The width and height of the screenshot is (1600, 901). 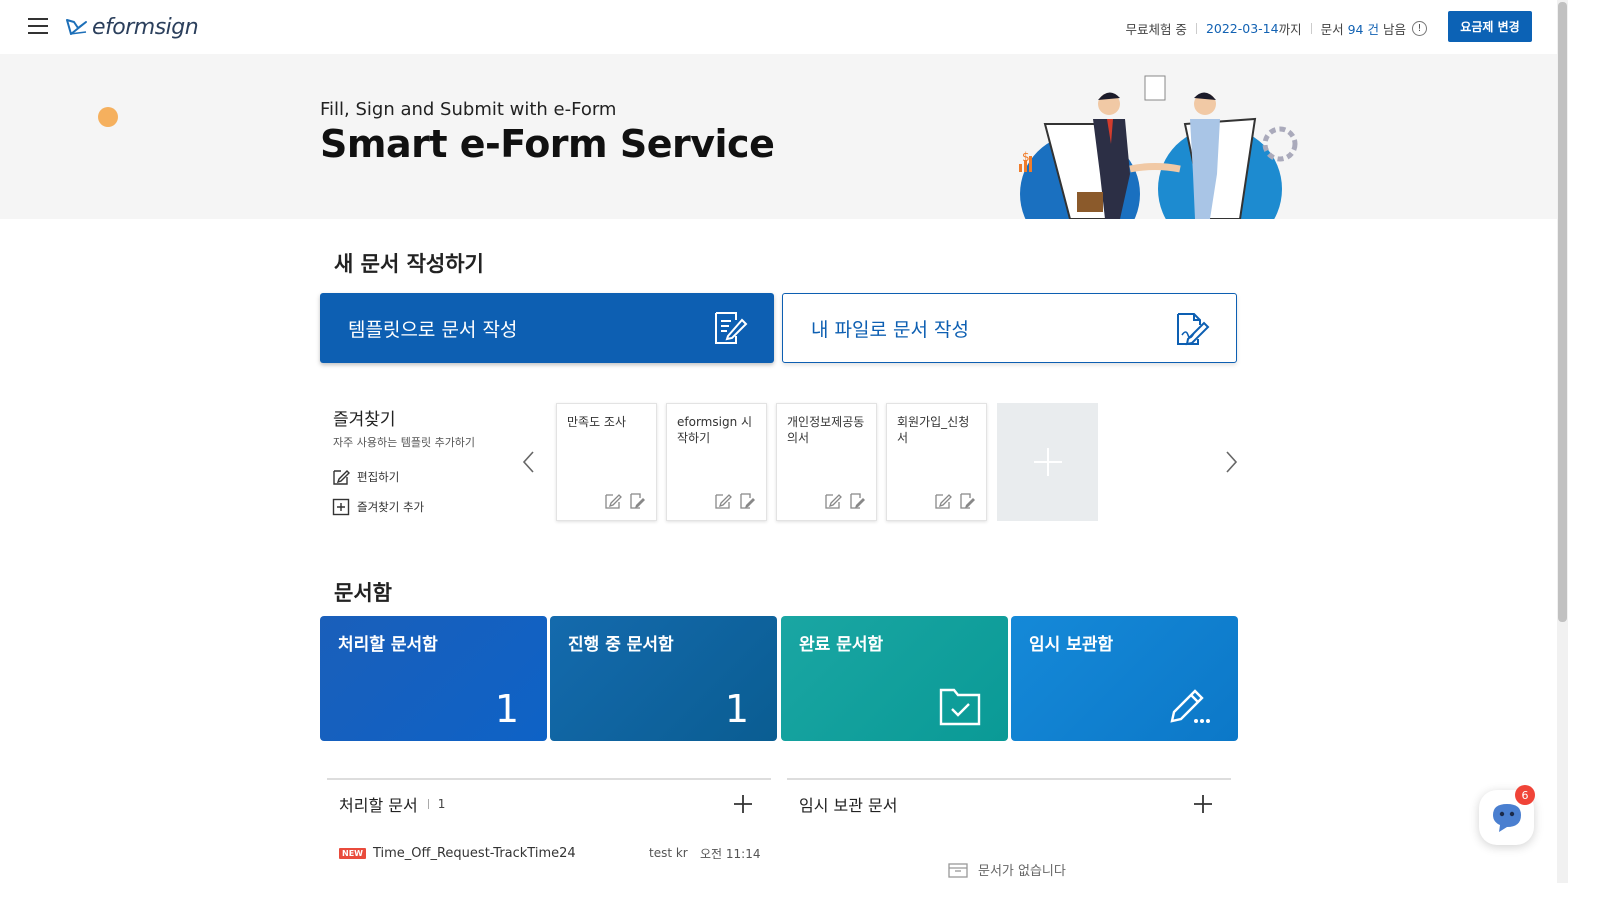 I want to click on todo-list-header: 처리할 문서 1, so click(x=549, y=803).